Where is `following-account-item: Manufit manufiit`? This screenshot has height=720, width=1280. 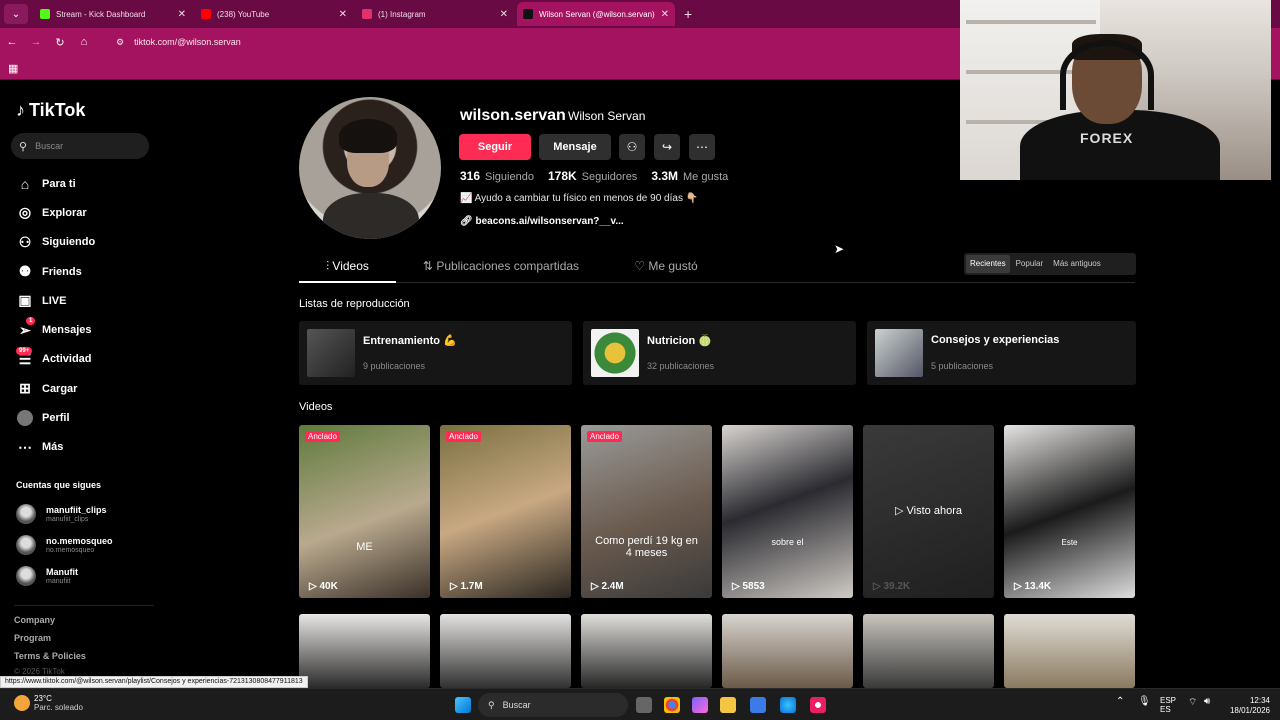
following-account-item: Manufit manufiit is located at coordinates (86, 576).